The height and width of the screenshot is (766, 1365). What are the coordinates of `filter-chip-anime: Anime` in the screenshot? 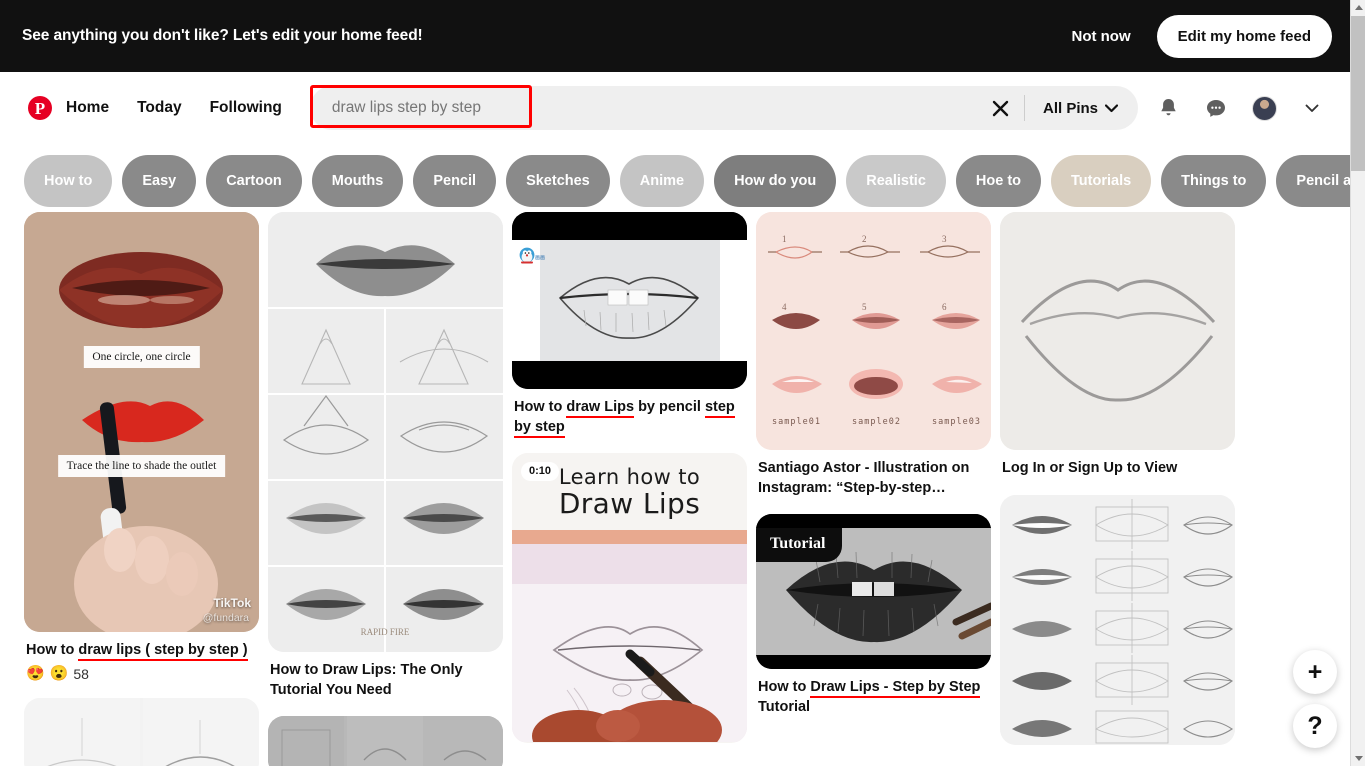 It's located at (662, 181).